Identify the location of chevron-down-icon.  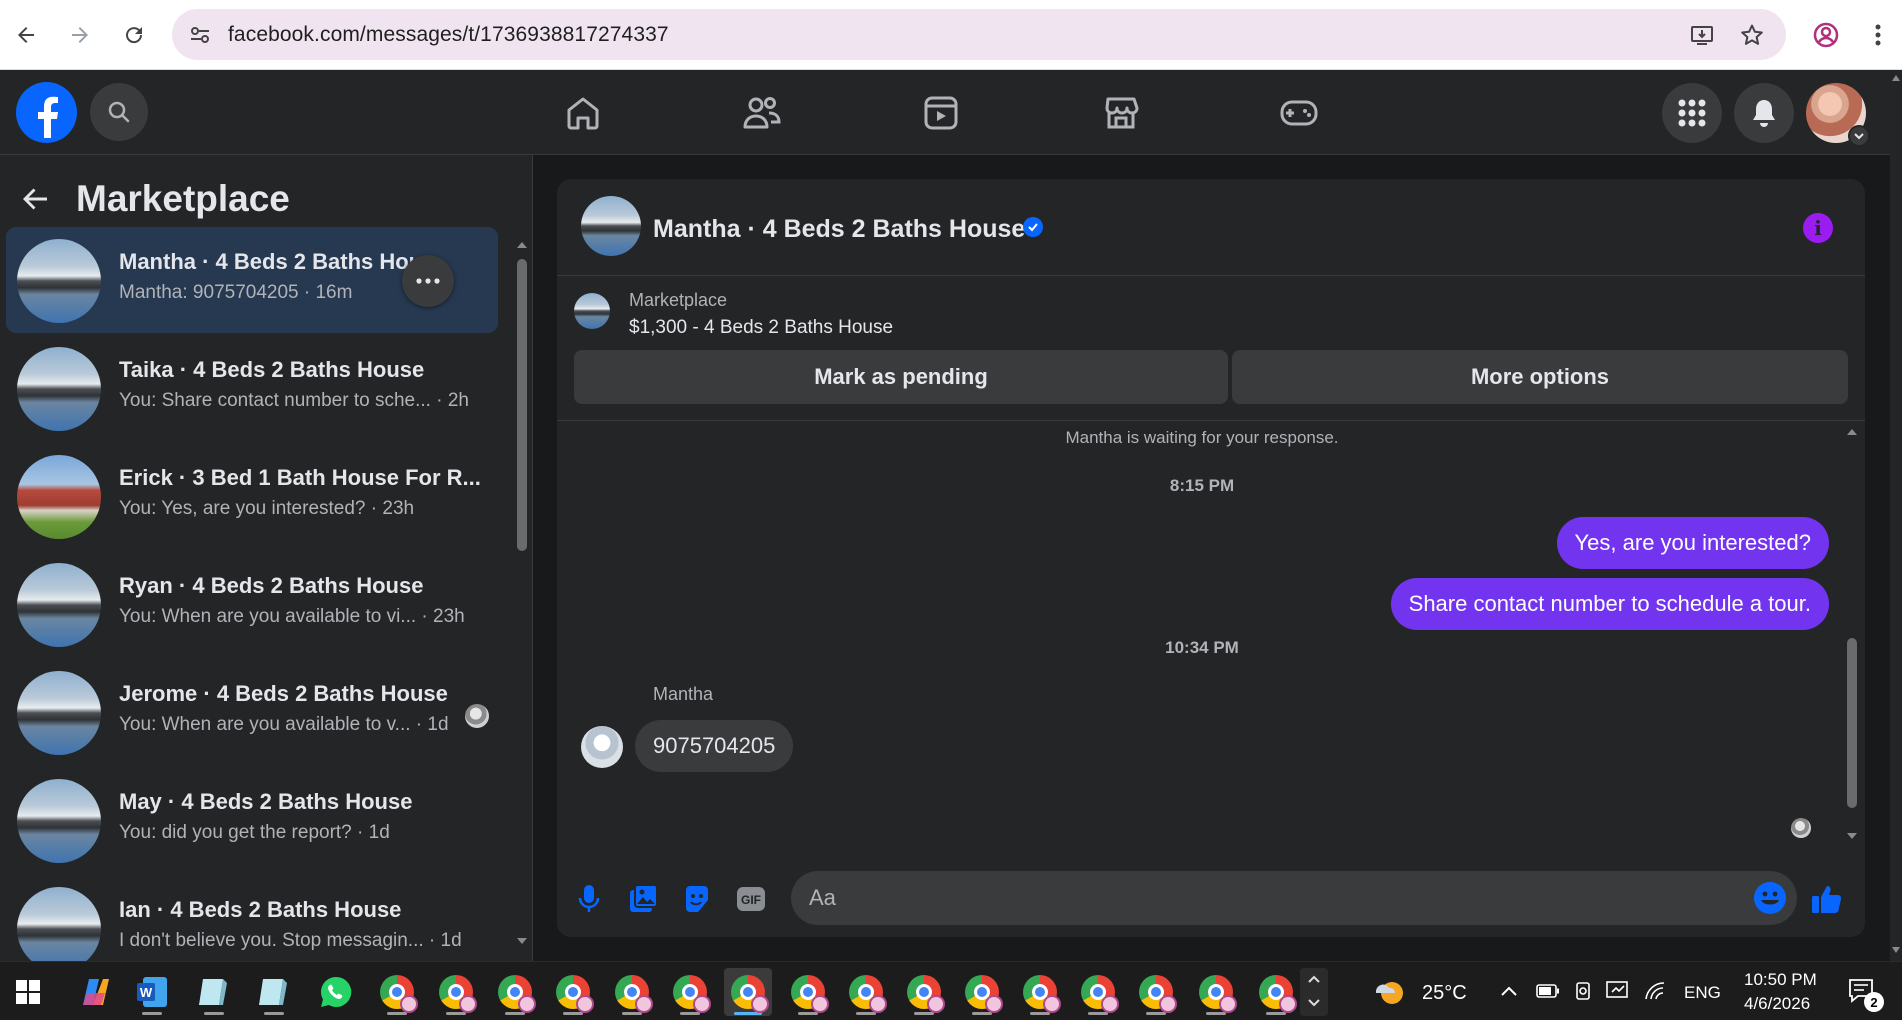
(1859, 136).